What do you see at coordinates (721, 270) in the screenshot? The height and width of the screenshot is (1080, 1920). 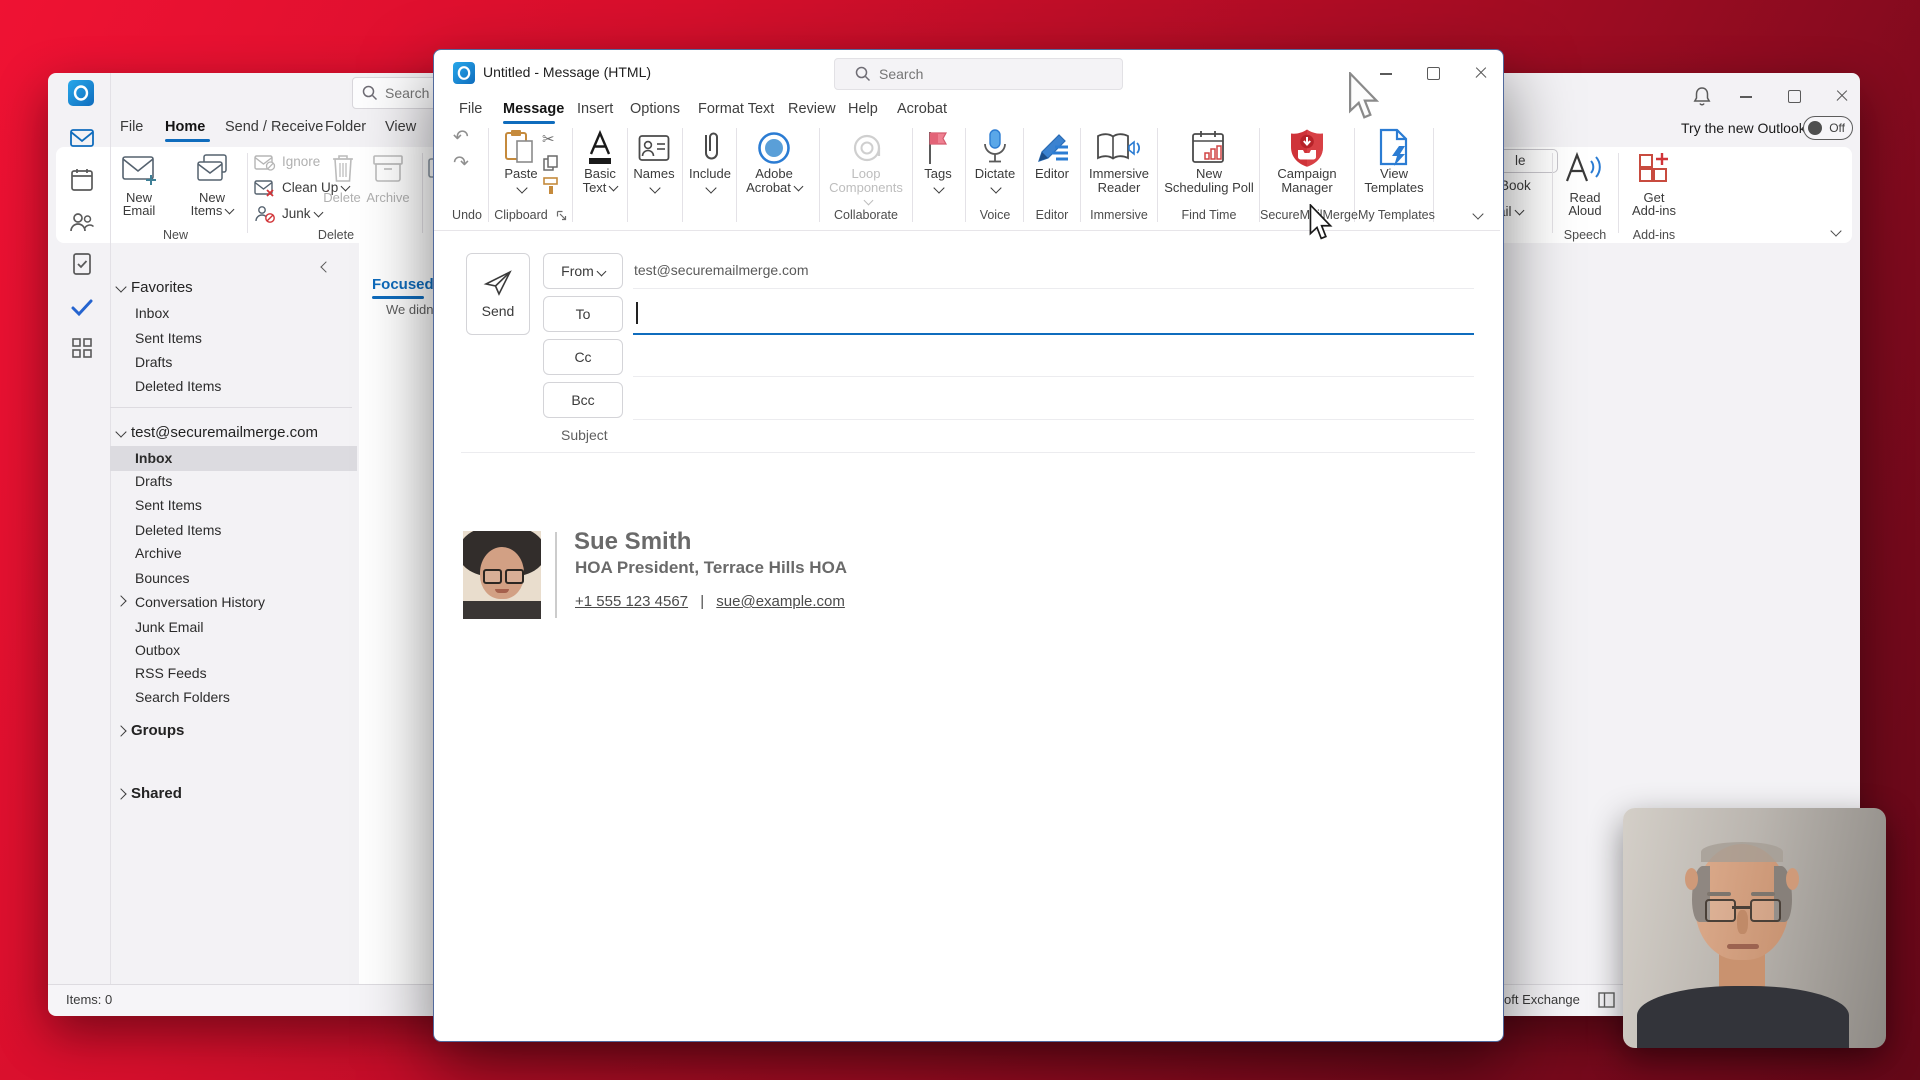 I see `from-value: test@securemailmerge.com` at bounding box center [721, 270].